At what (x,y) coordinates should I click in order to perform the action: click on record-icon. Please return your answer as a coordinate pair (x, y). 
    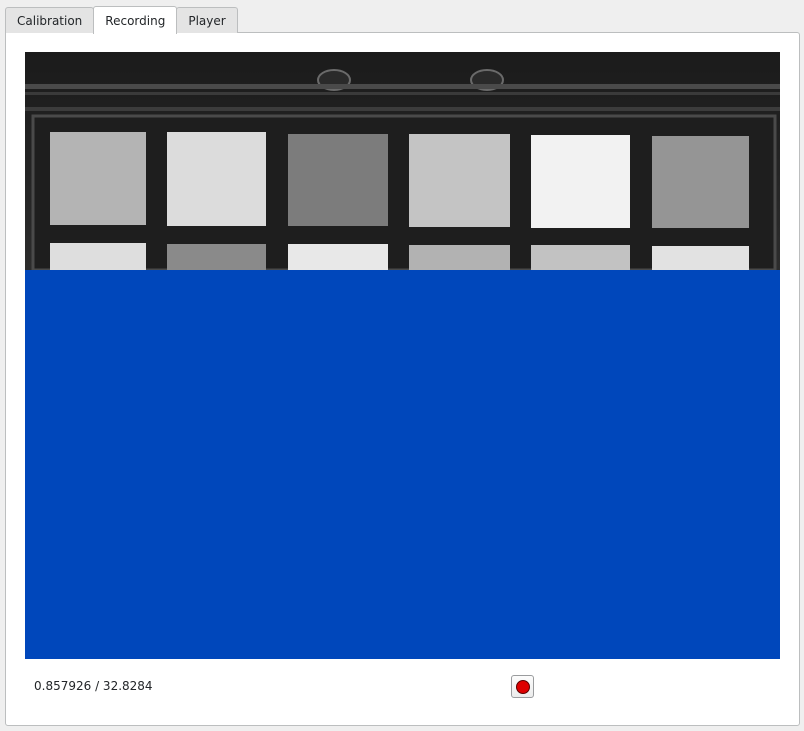
    Looking at the image, I should click on (522, 686).